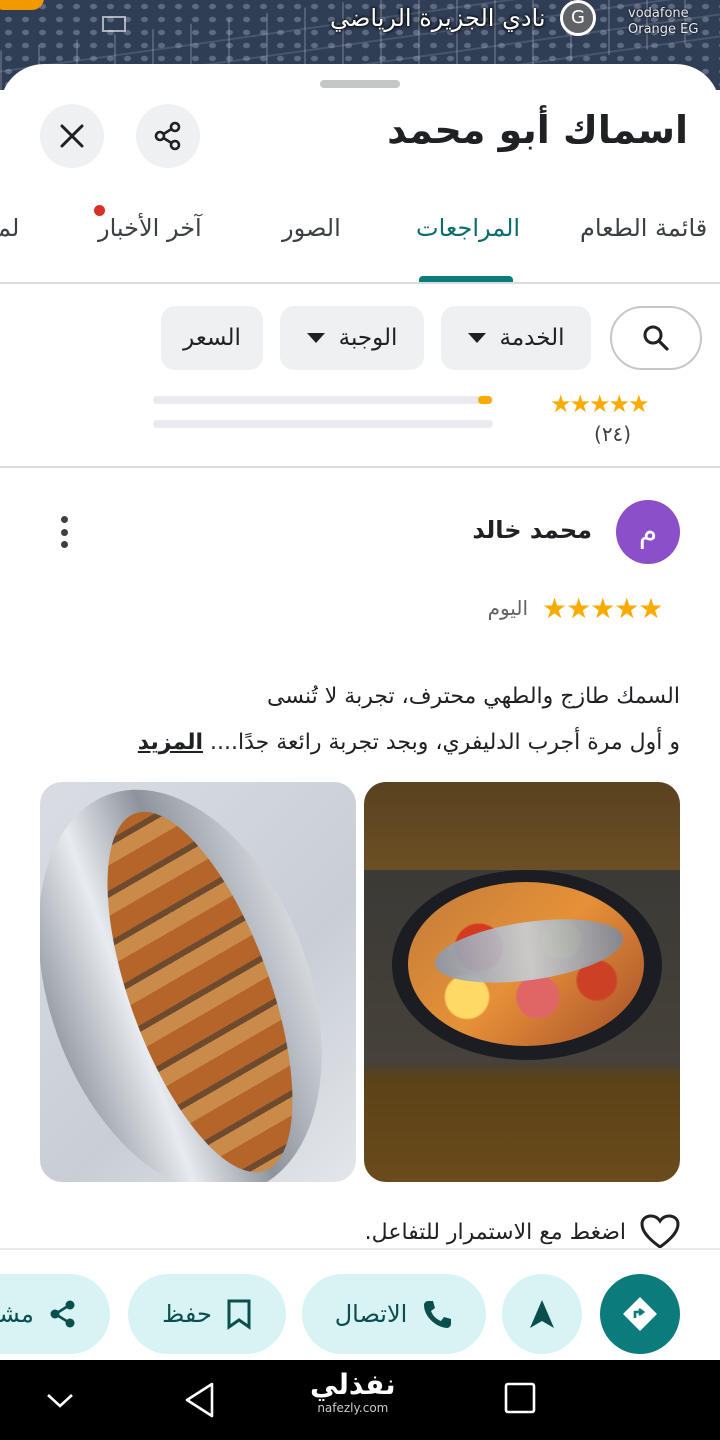 This screenshot has width=720, height=1440. I want to click on watermark-url: nafezly.com, so click(353, 1408).